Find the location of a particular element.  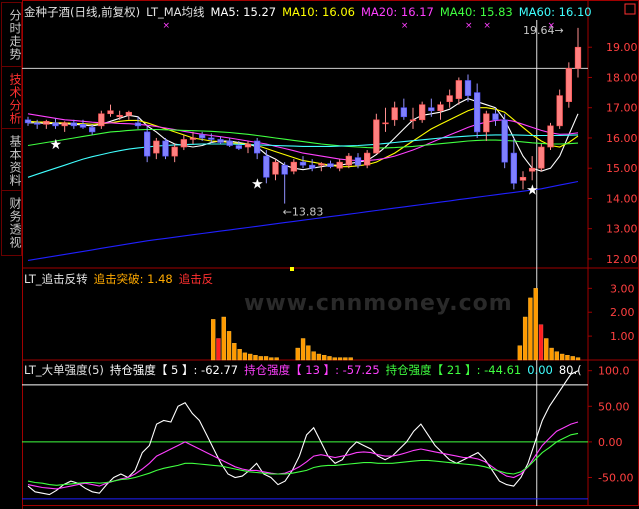

chase-tick-label: 1.00 is located at coordinates (622, 336).